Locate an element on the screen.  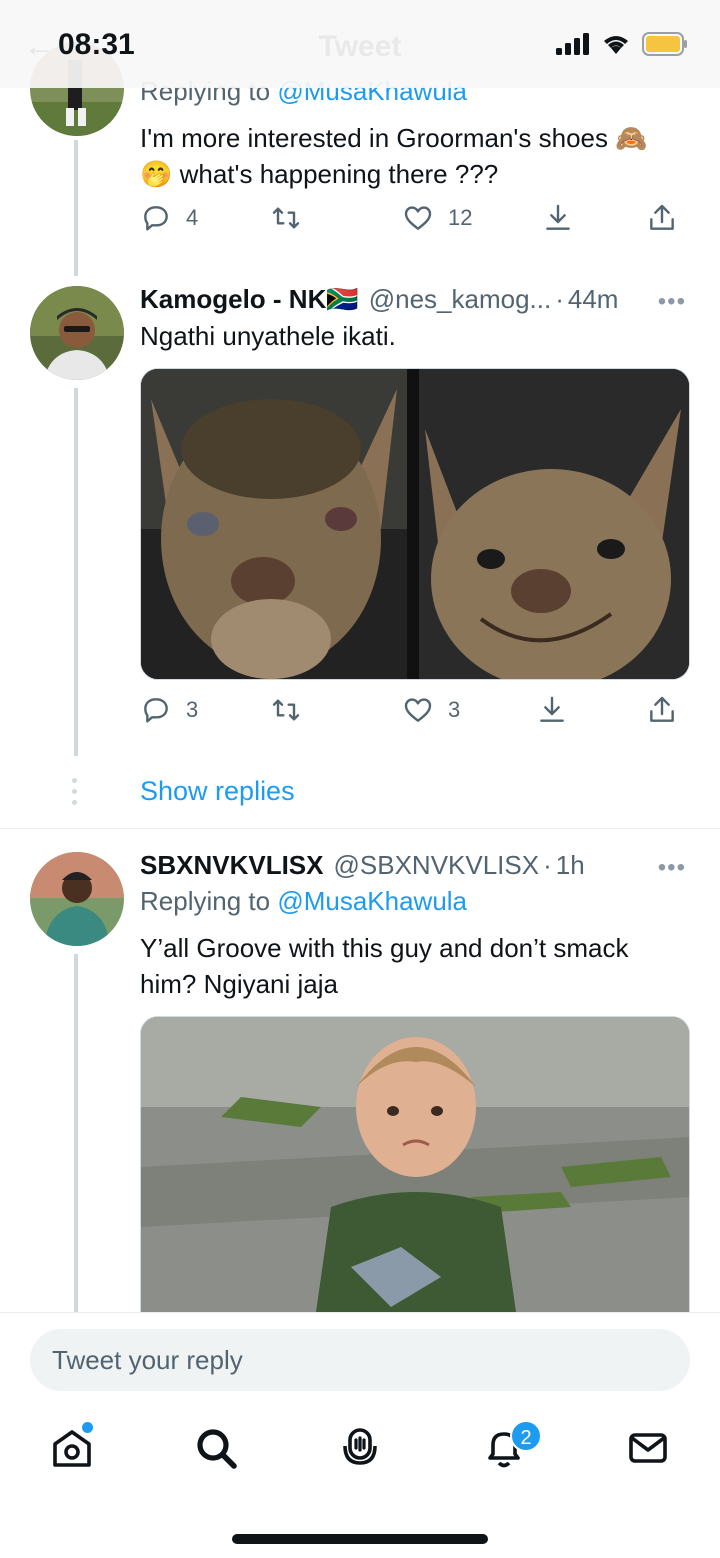
display-name: Kamogelo - NK🇿🇦 is located at coordinates (249, 299).